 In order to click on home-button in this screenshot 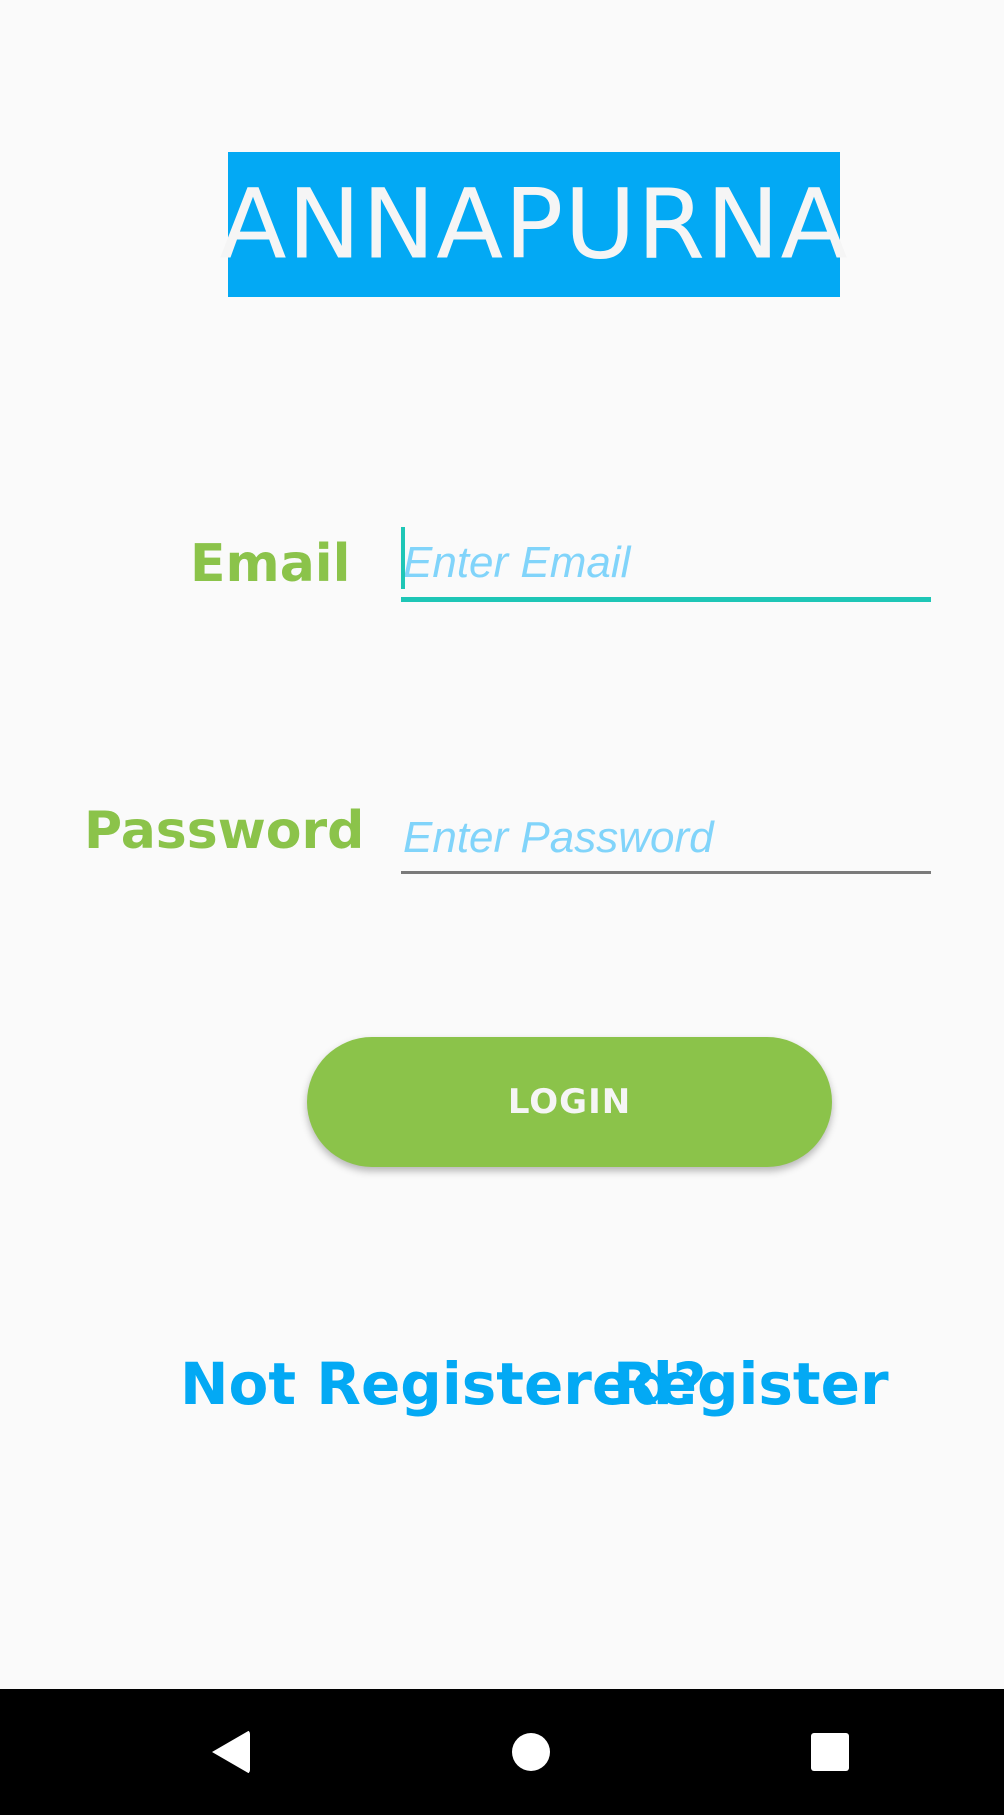, I will do `click(531, 1752)`.